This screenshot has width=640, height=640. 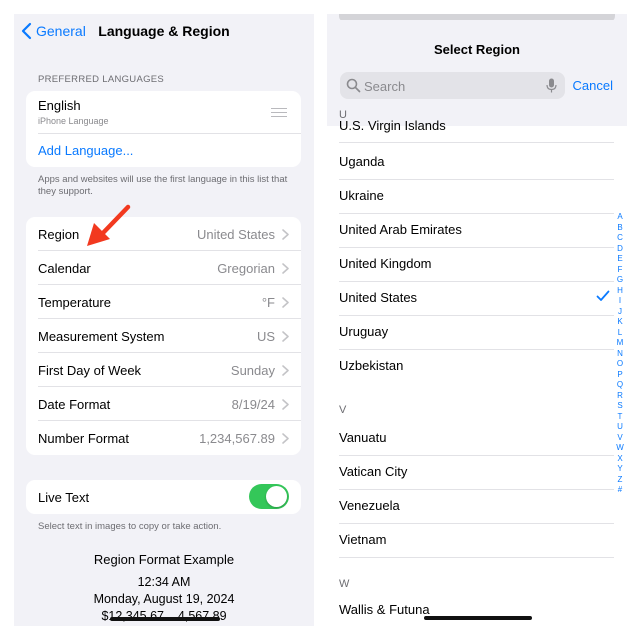 I want to click on list-item: United Arab Emirates, so click(x=476, y=231).